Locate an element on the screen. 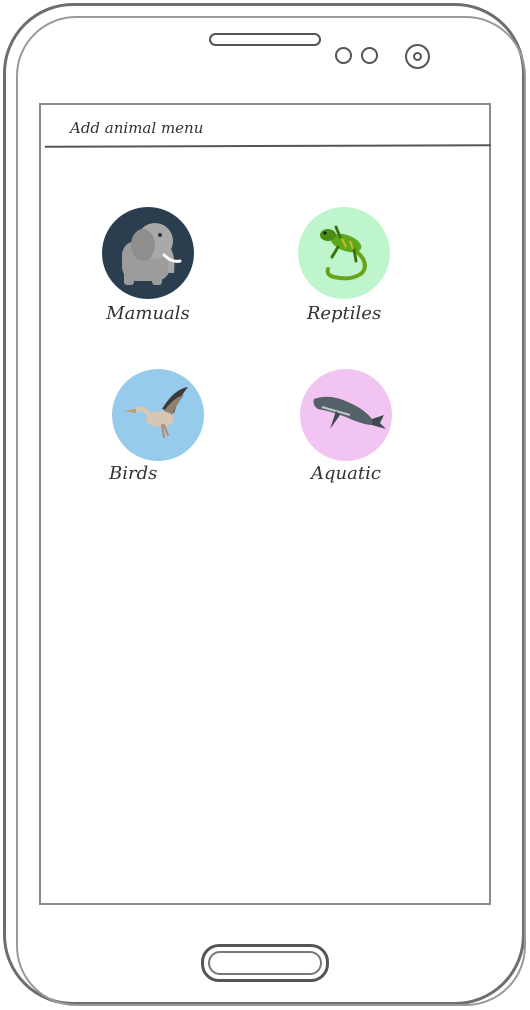 The width and height of the screenshot is (530, 1010). category-tile-aquatic: Aquatic is located at coordinates (346, 426).